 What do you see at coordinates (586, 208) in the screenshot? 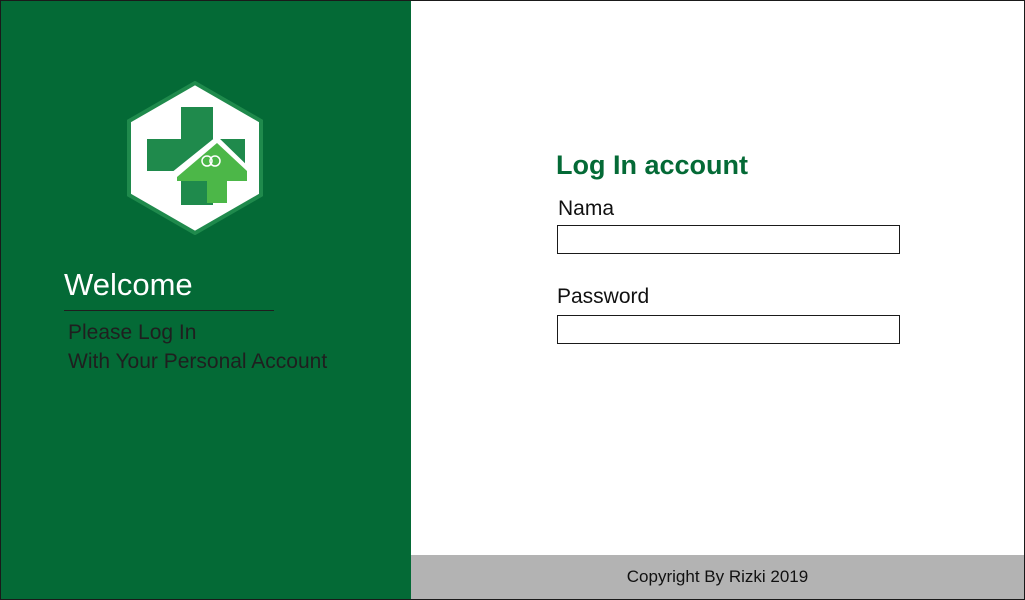
I see `nama-label: Nama` at bounding box center [586, 208].